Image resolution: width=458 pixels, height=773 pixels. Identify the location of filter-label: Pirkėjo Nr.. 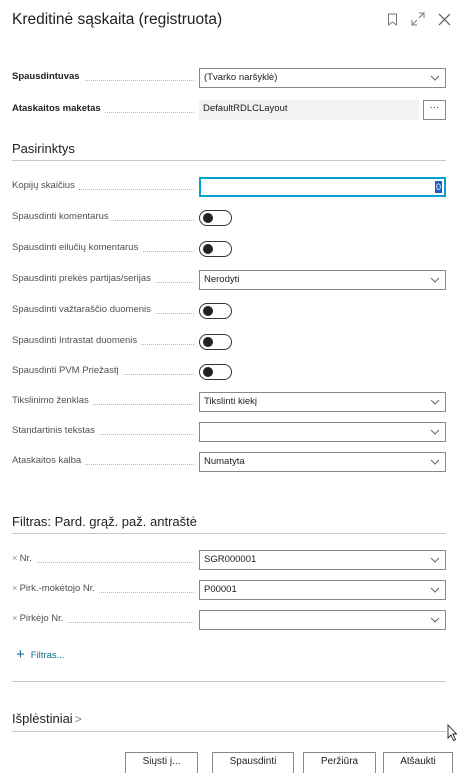
(41, 618).